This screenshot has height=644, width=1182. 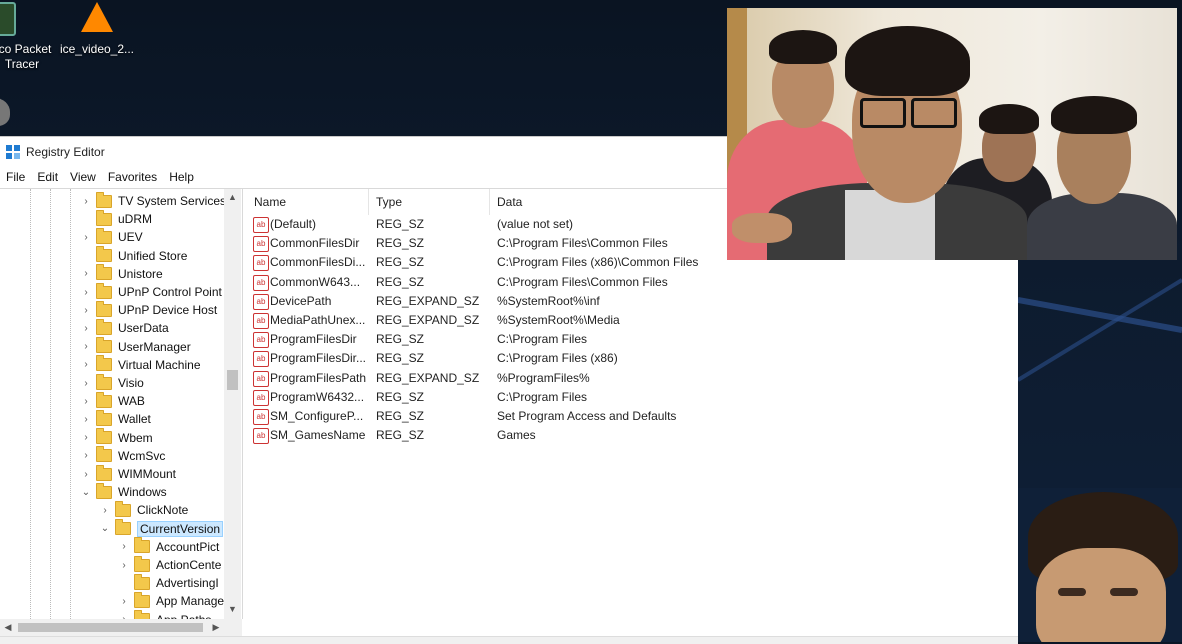 What do you see at coordinates (558, 320) in the screenshot?
I see `value-data: %SystemRoot%\Media` at bounding box center [558, 320].